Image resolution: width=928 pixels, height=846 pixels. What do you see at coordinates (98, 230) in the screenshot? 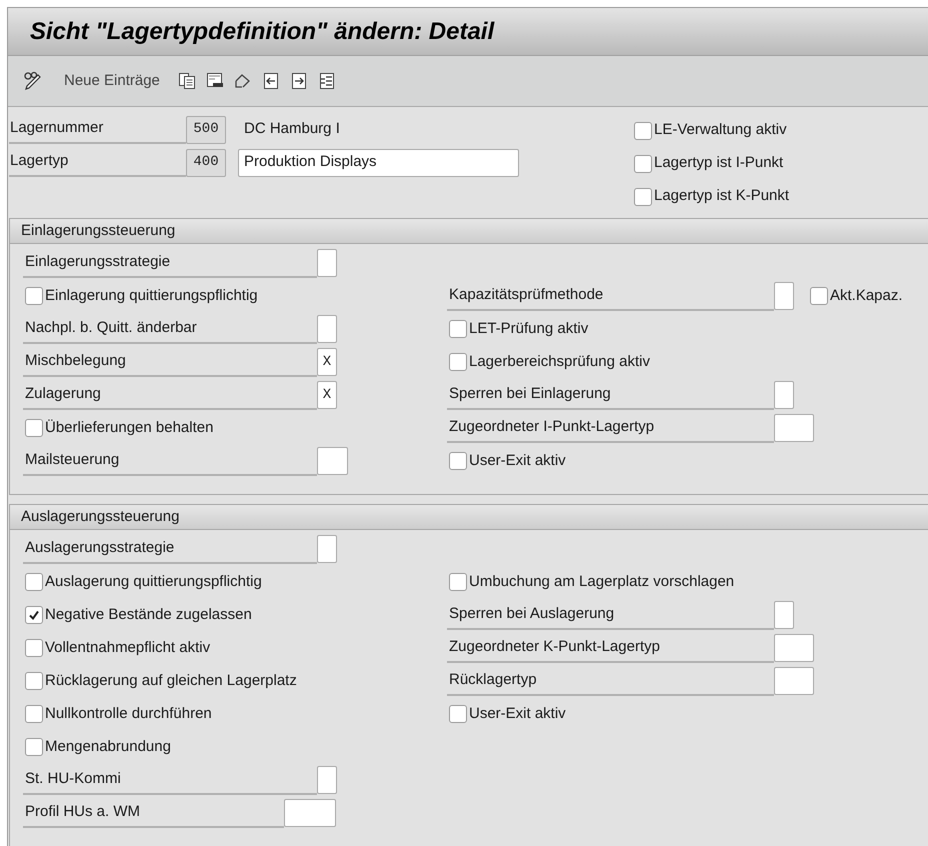
I see `section-title: Einlagerungssteuerung` at bounding box center [98, 230].